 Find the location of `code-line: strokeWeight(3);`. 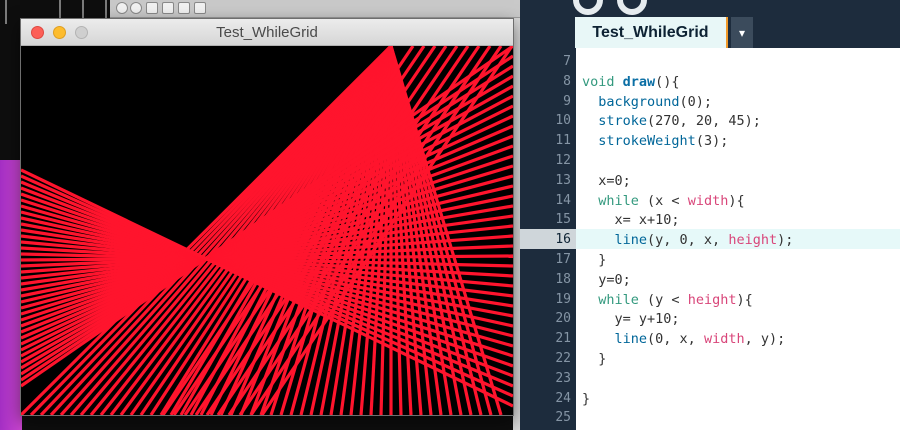

code-line: strokeWeight(3); is located at coordinates (655, 141).